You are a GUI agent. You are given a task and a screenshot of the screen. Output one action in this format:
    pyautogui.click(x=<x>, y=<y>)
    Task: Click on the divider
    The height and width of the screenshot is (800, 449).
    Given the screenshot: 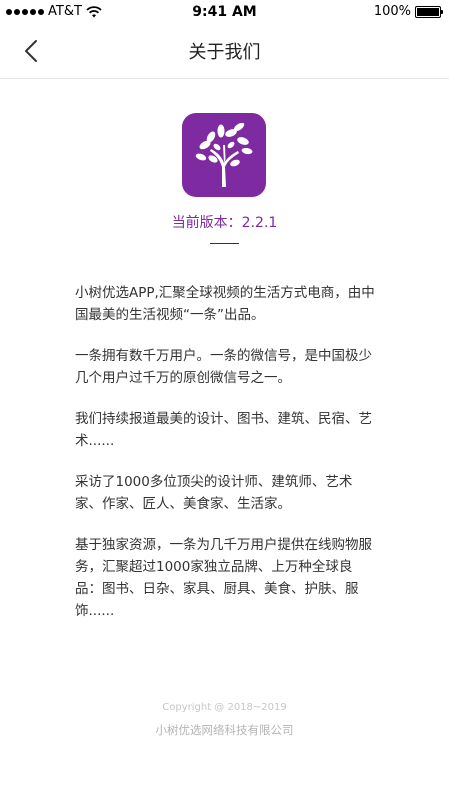 What is the action you would take?
    pyautogui.click(x=224, y=243)
    